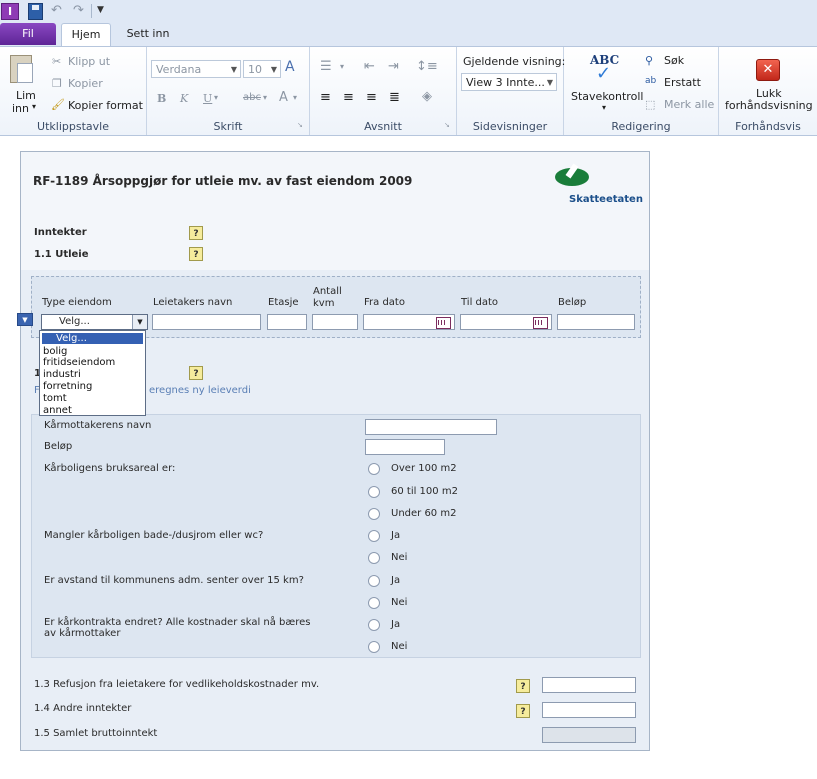 This screenshot has width=817, height=779. Describe the element at coordinates (28, 34) in the screenshot. I see `tab-file: Fil` at that location.